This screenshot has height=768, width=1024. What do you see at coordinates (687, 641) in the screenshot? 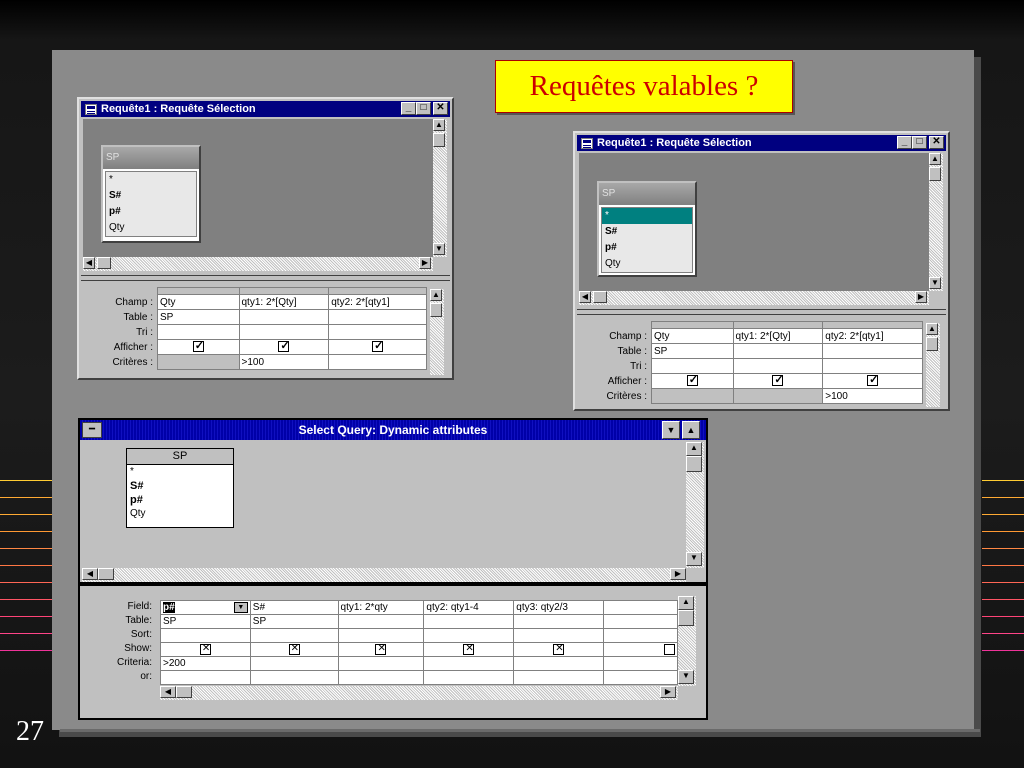
I see `grid-vertical-scrollbar: ▲ ▼` at bounding box center [687, 641].